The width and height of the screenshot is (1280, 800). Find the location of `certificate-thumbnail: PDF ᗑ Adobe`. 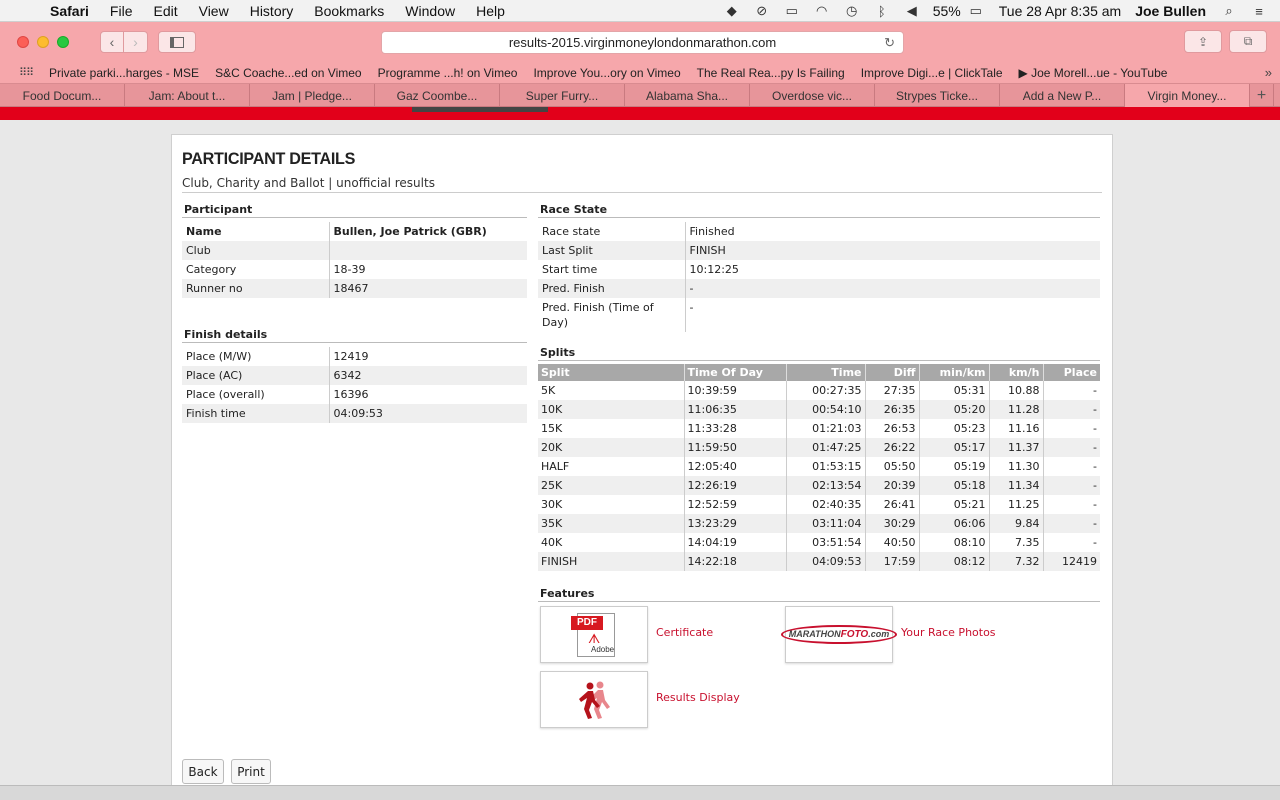

certificate-thumbnail: PDF ᗑ Adobe is located at coordinates (594, 634).